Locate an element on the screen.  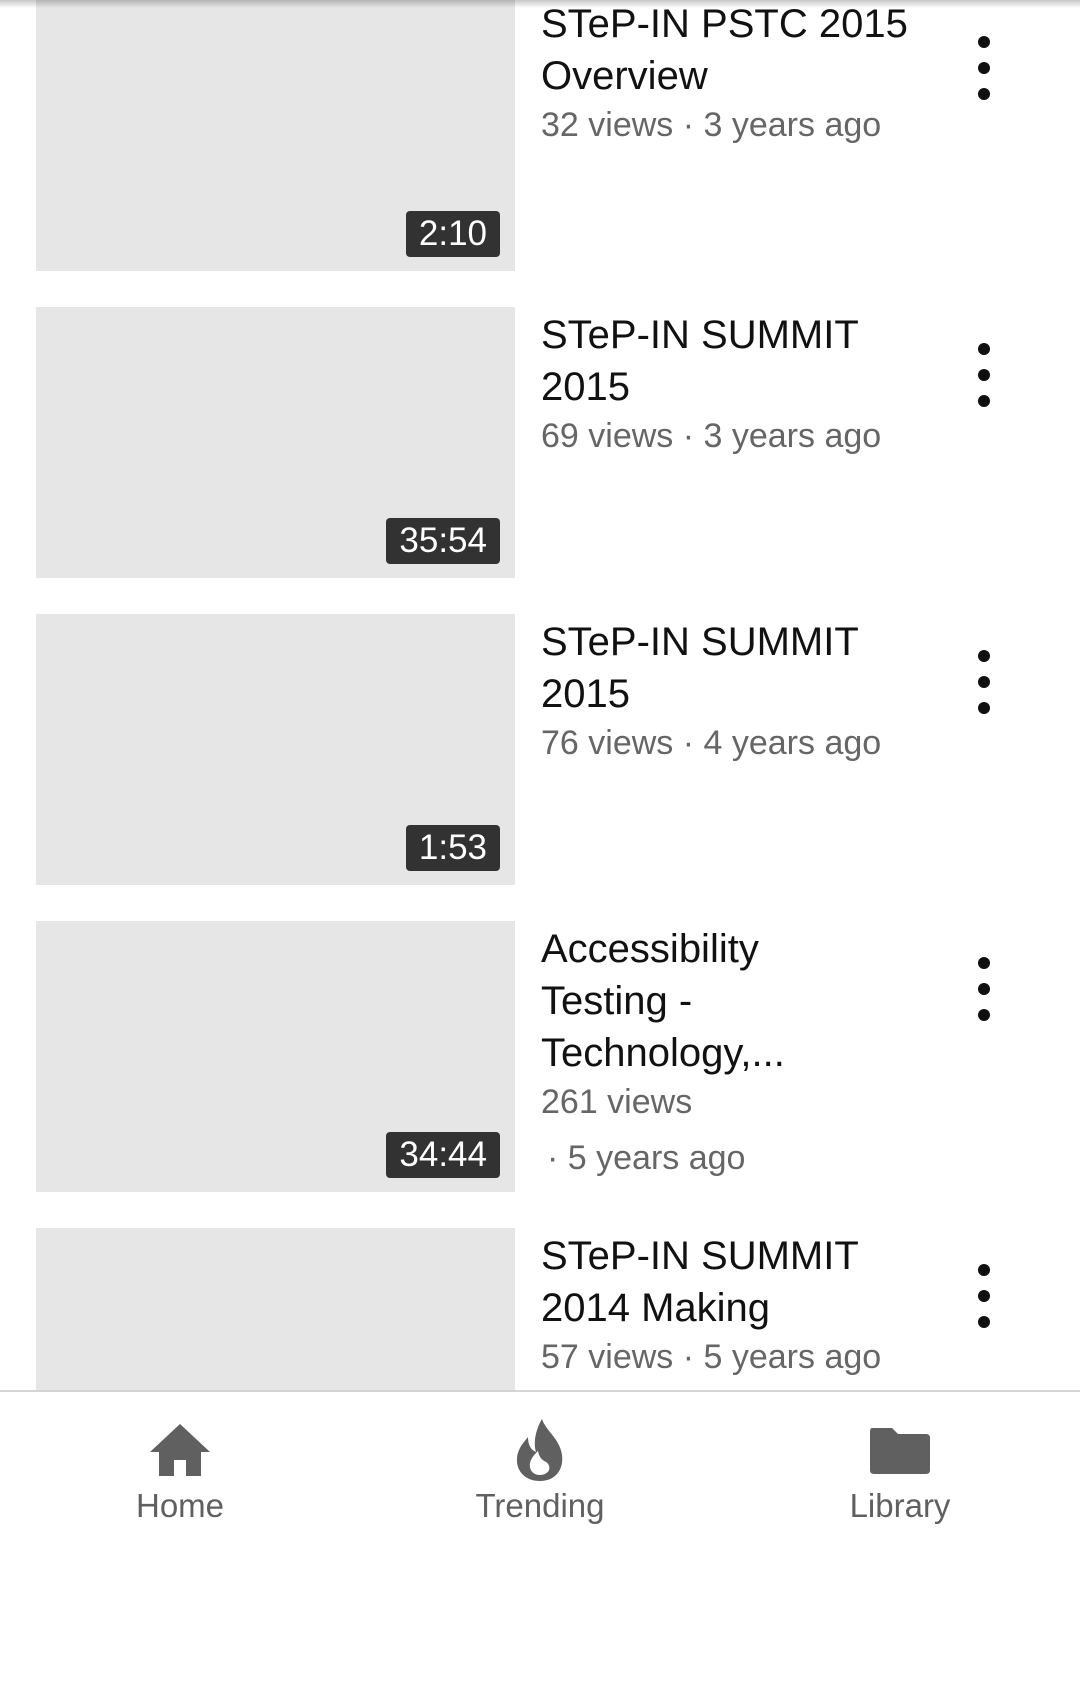
video-thumbnail: 1:53 is located at coordinates (275, 749).